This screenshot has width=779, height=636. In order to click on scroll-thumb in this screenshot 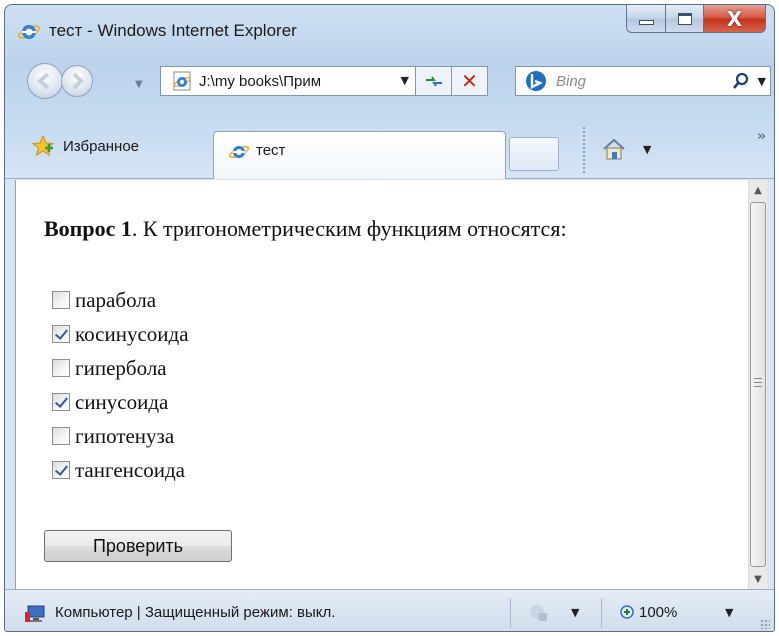, I will do `click(758, 384)`.